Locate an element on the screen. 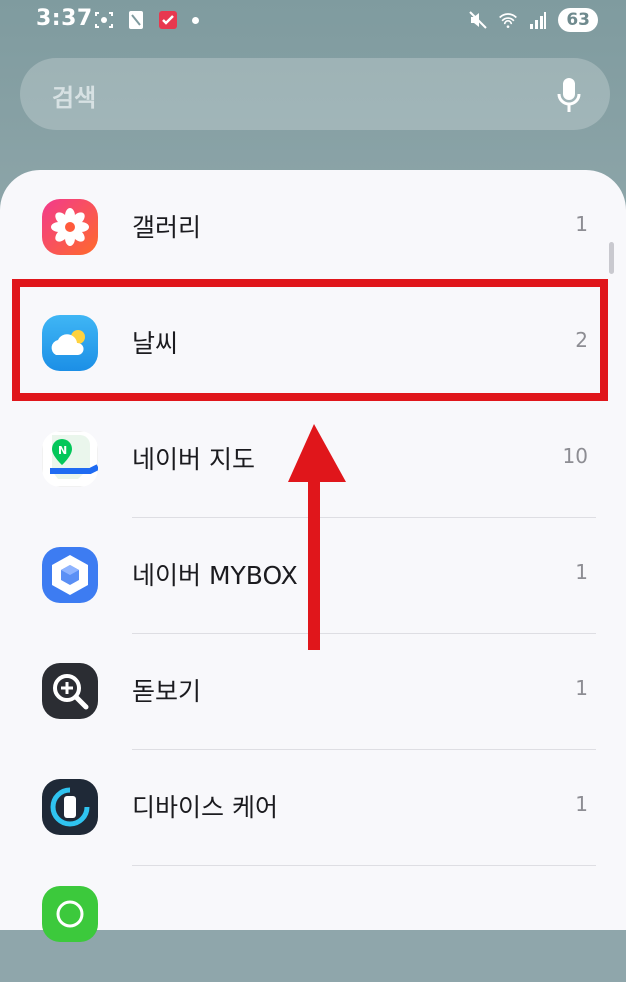 The width and height of the screenshot is (626, 982). magnifier-icon is located at coordinates (70, 691).